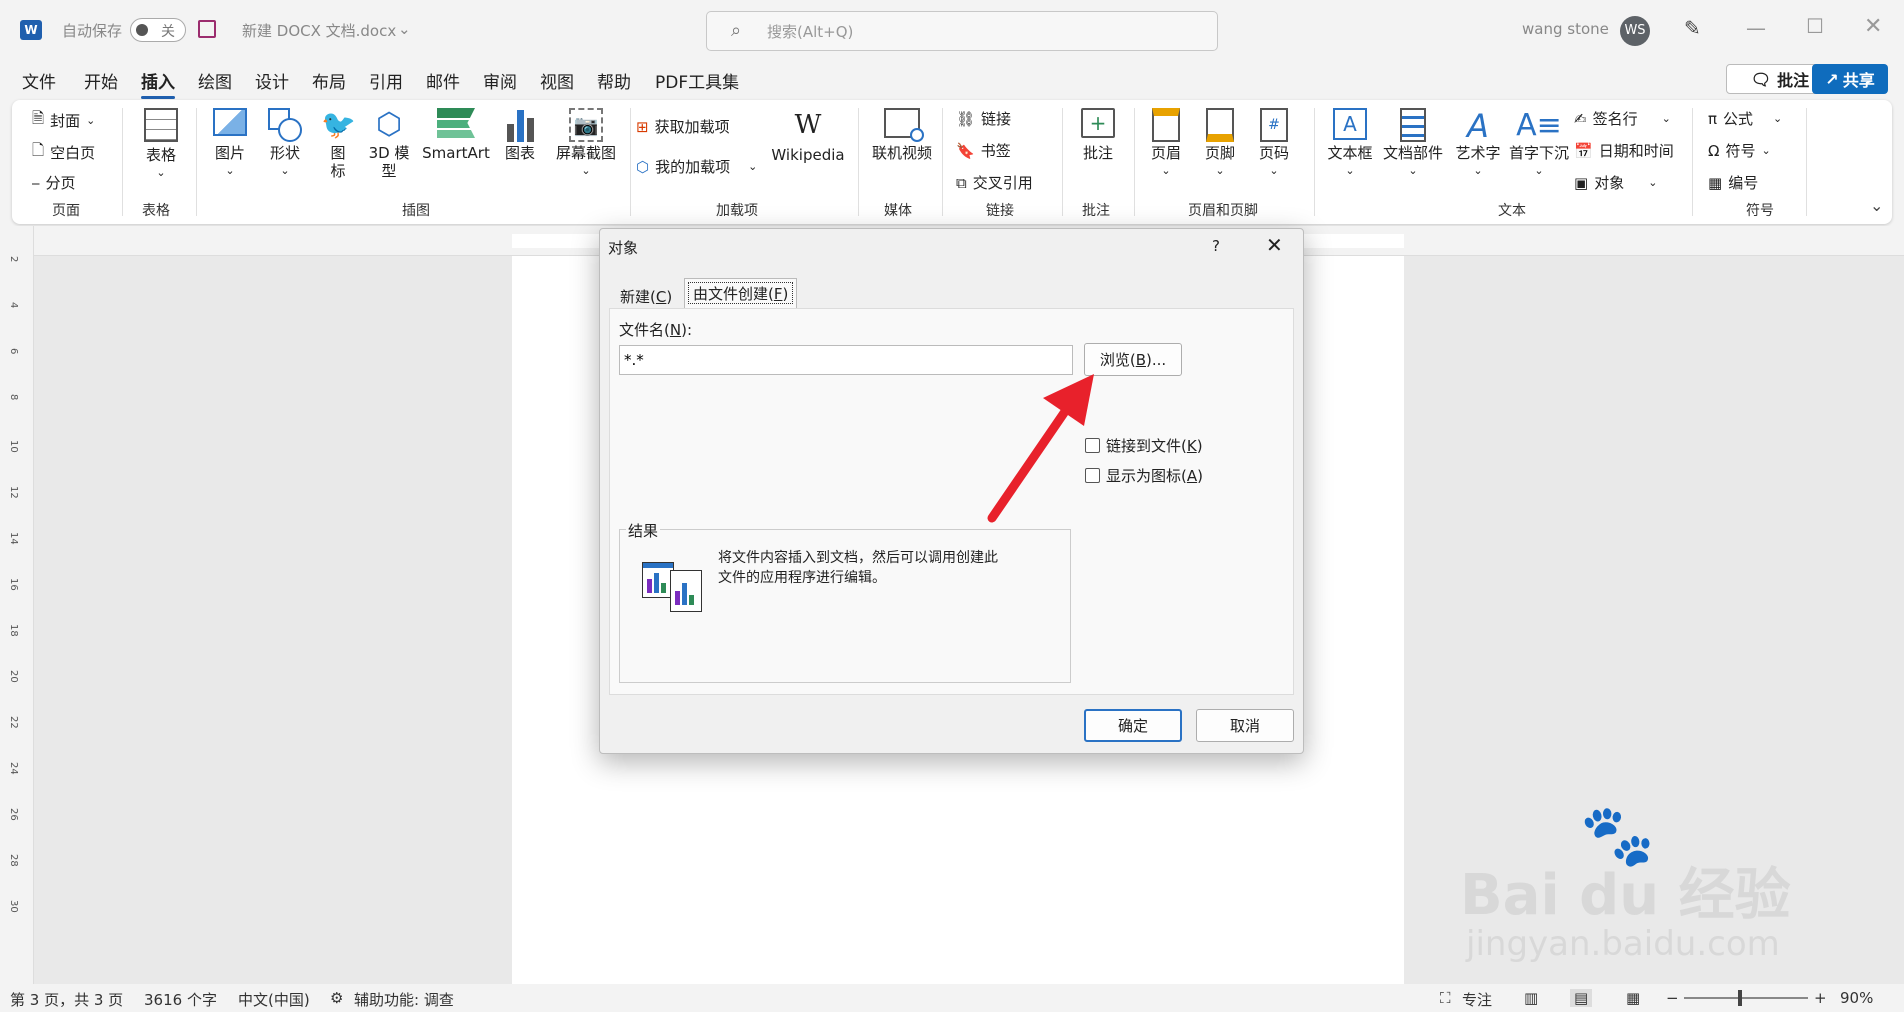 Image resolution: width=1904 pixels, height=1012 pixels. What do you see at coordinates (13, 397) in the screenshot?
I see `ruler-number: 8` at bounding box center [13, 397].